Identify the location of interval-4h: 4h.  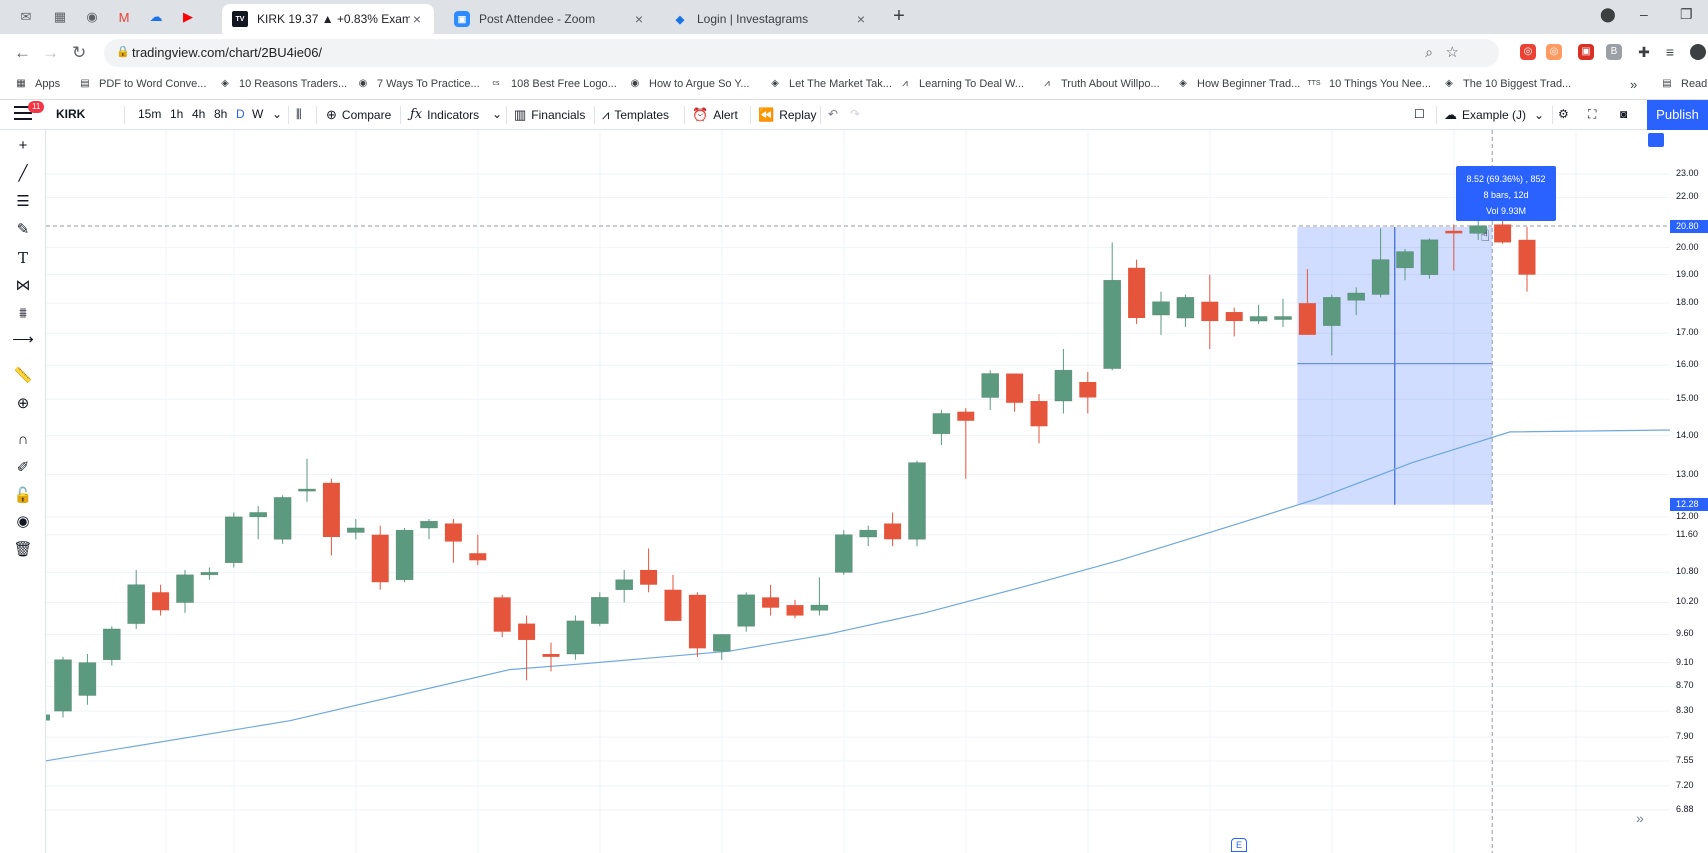
(198, 114).